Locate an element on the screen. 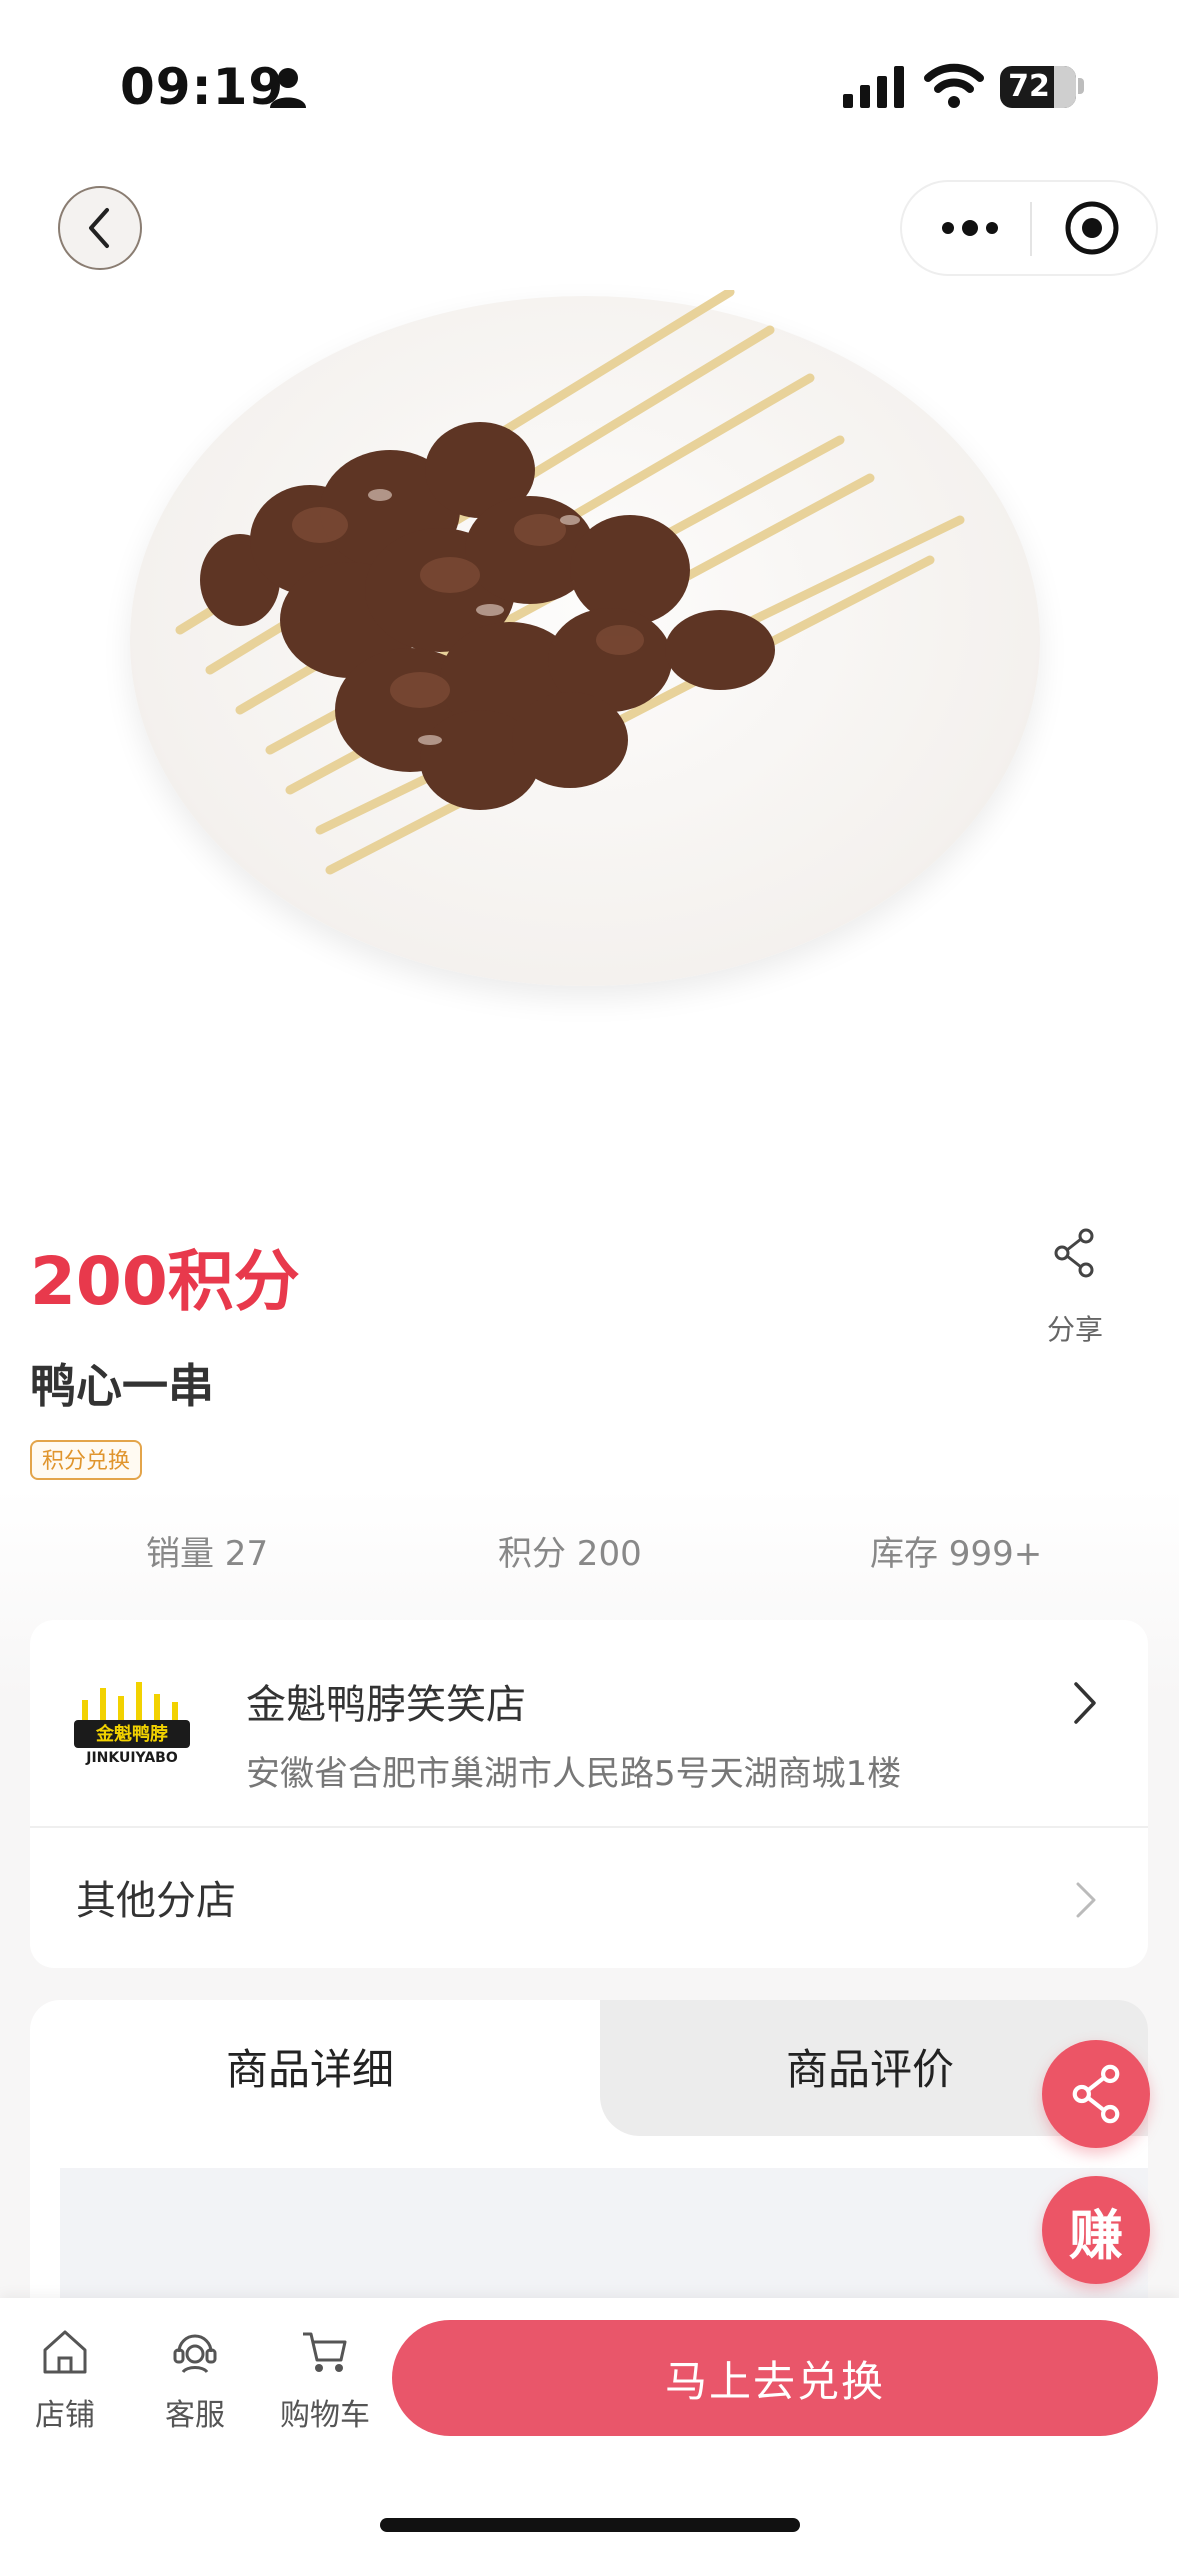 This screenshot has height=2556, width=1179. other-branches-label: 其他分店 is located at coordinates (156, 1897).